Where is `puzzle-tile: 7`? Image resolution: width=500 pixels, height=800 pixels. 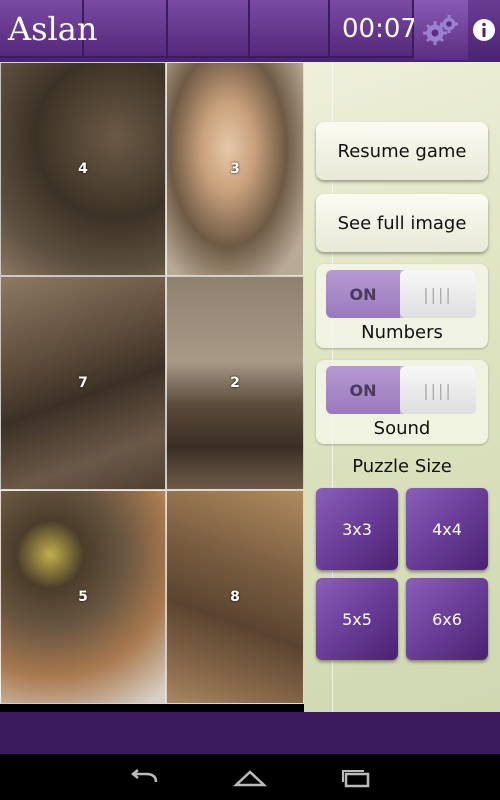
puzzle-tile: 7 is located at coordinates (83, 383).